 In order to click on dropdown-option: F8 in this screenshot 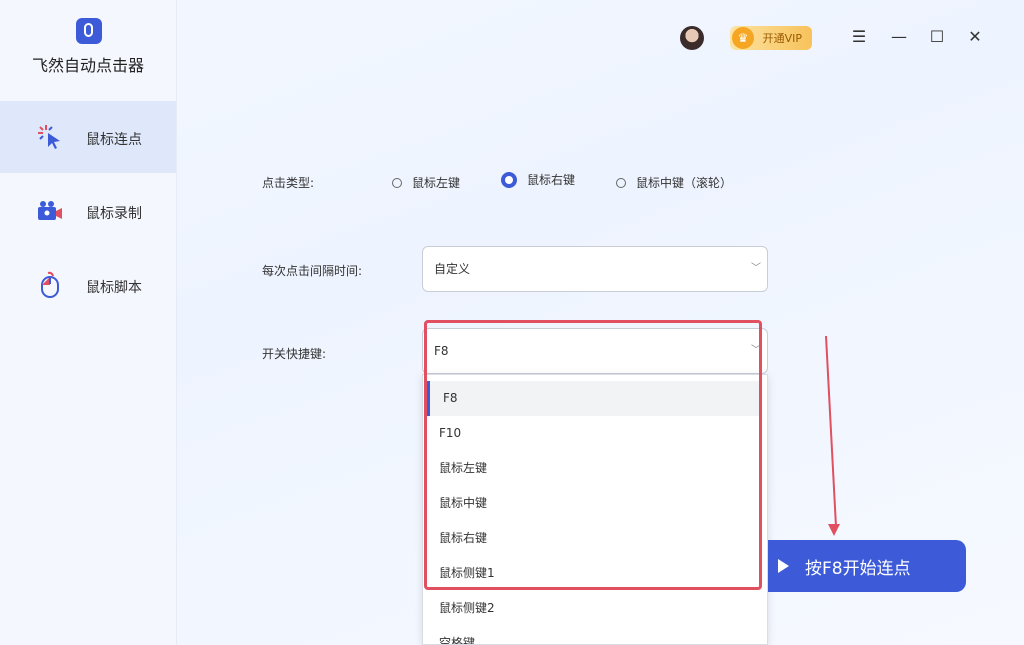, I will do `click(593, 398)`.